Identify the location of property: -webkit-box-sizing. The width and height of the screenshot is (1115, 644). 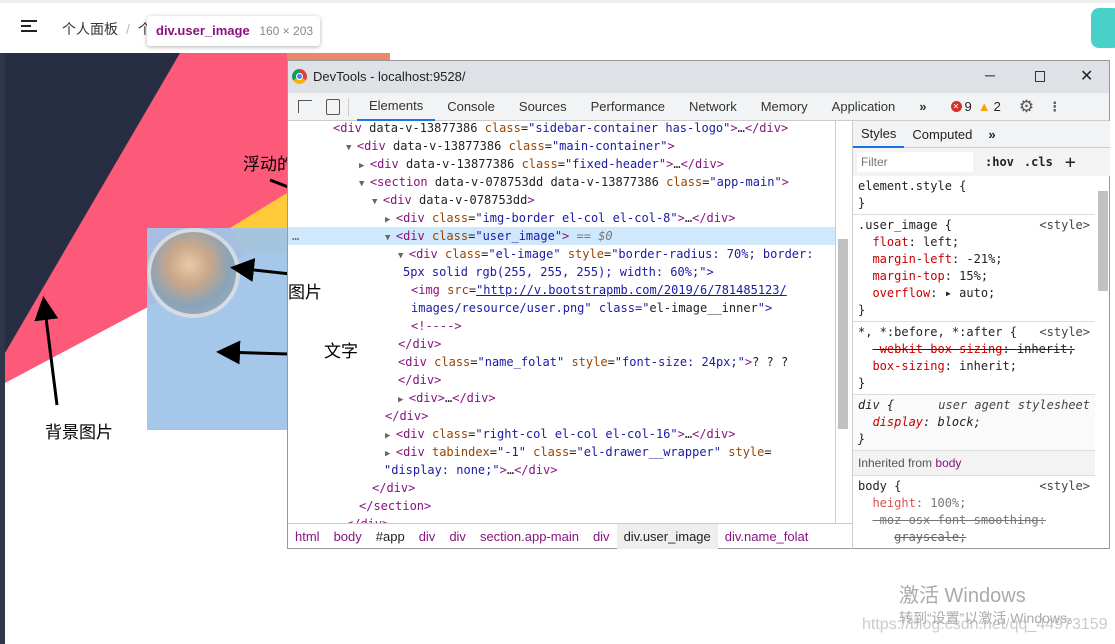
(937, 349).